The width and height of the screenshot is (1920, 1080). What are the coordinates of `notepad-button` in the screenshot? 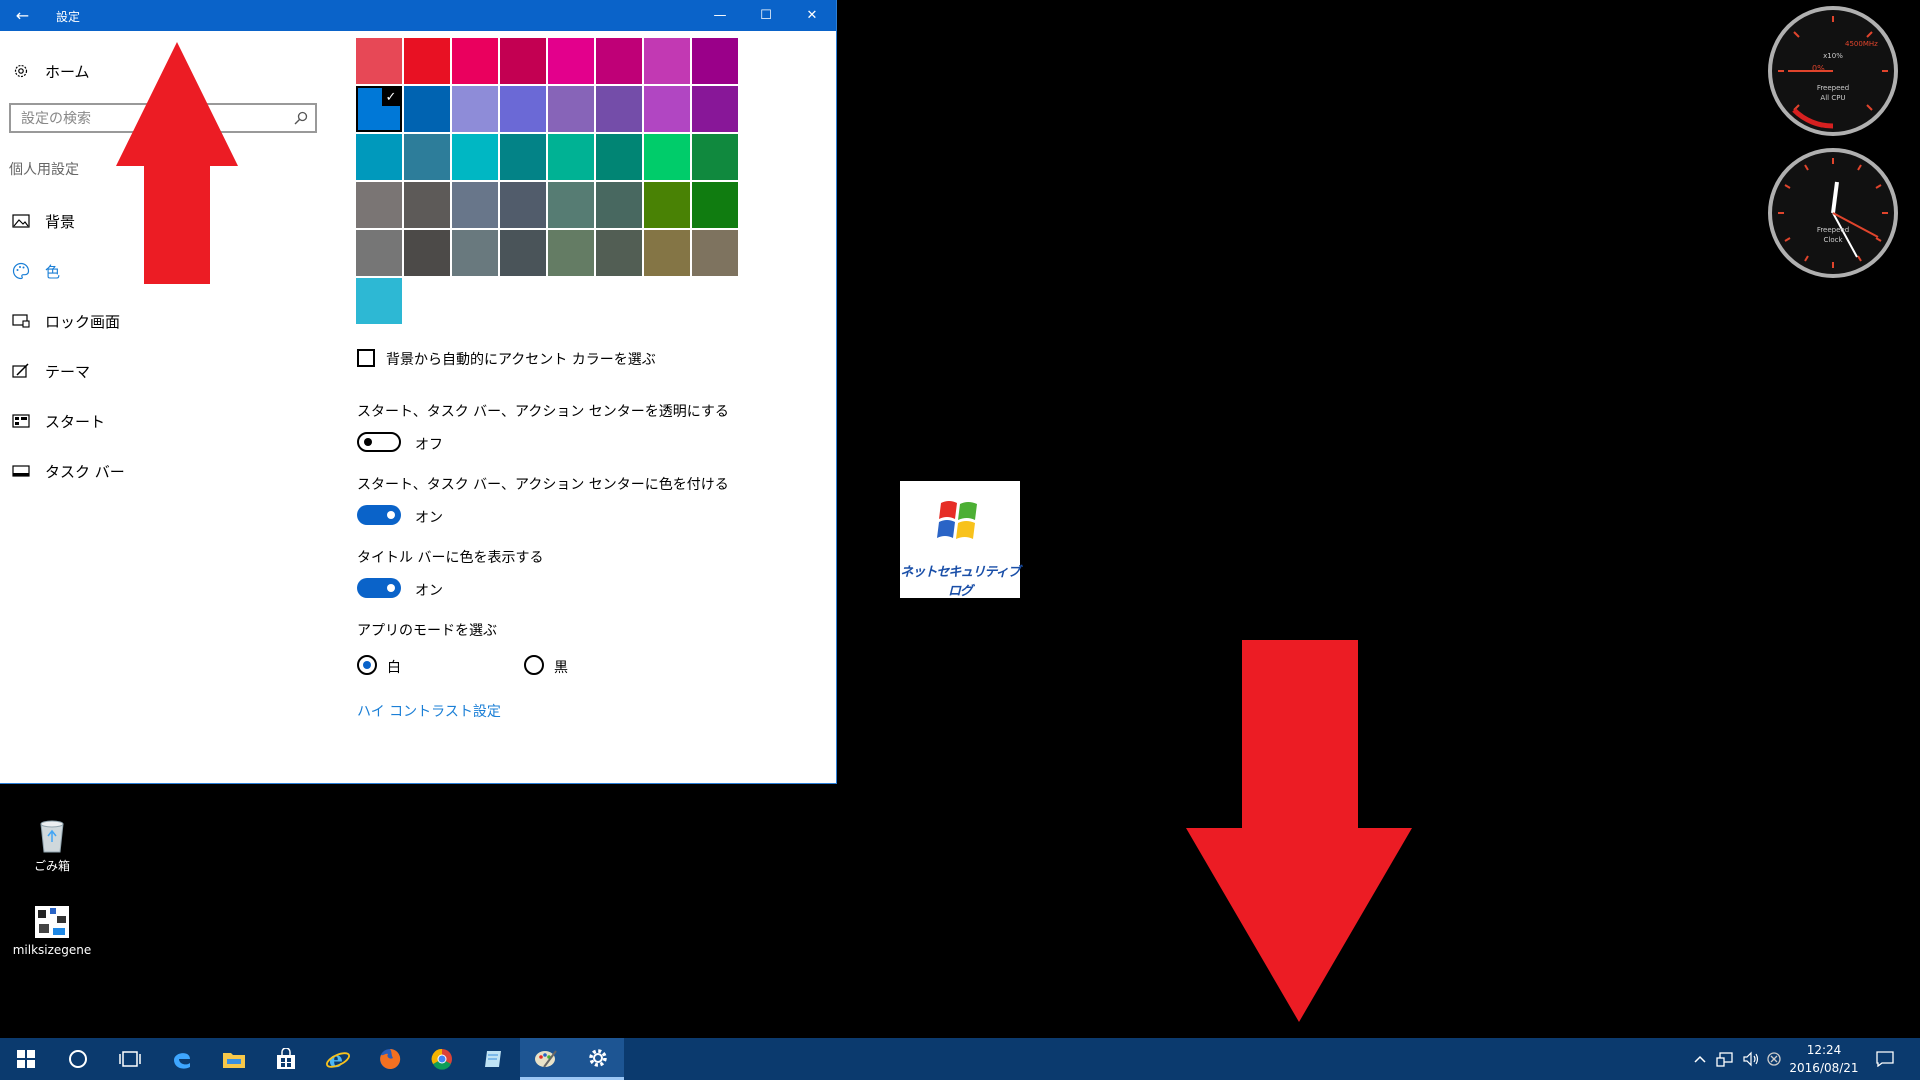 It's located at (494, 1059).